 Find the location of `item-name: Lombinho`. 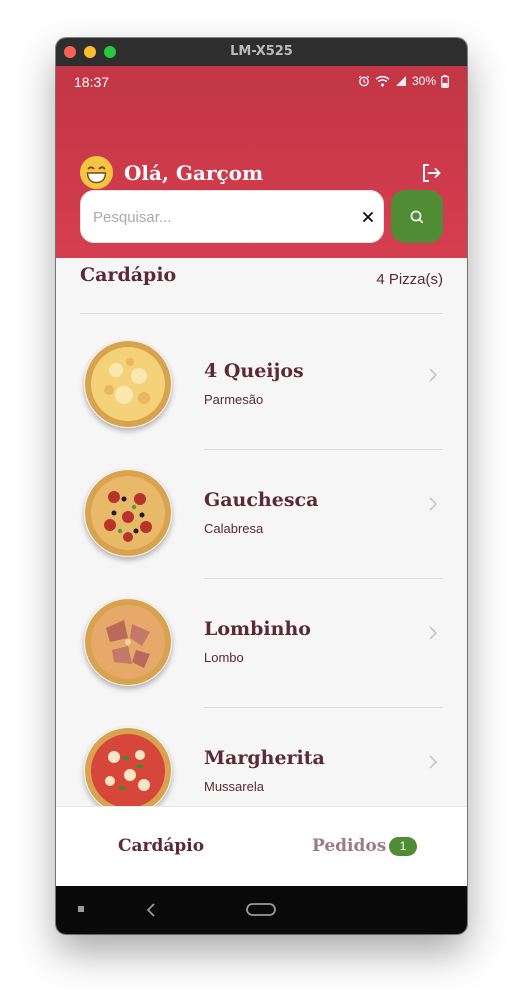

item-name: Lombinho is located at coordinates (257, 629).